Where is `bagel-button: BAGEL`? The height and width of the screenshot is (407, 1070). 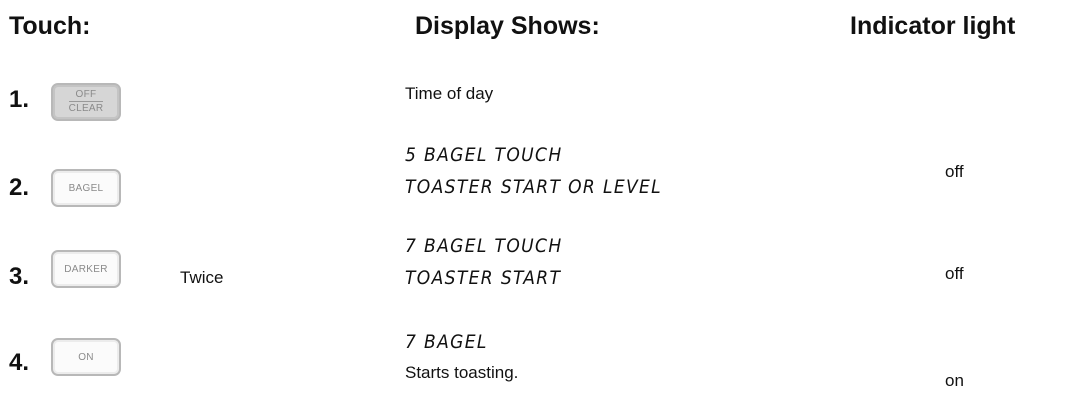
bagel-button: BAGEL is located at coordinates (86, 188).